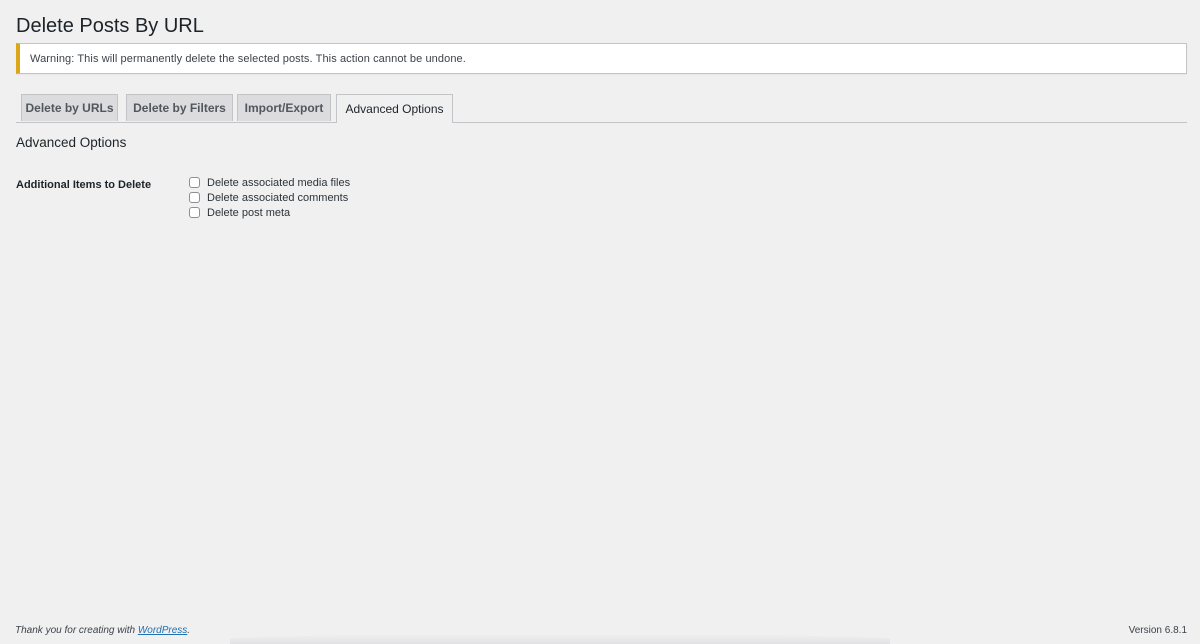 Image resolution: width=1200 pixels, height=644 pixels. I want to click on option-delete-media: Delete associated media files, so click(269, 182).